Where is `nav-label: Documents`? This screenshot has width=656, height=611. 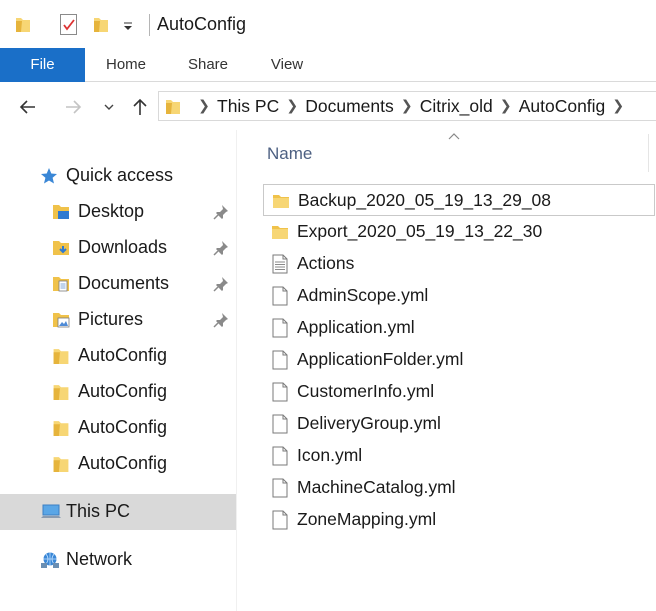
nav-label: Documents is located at coordinates (124, 283).